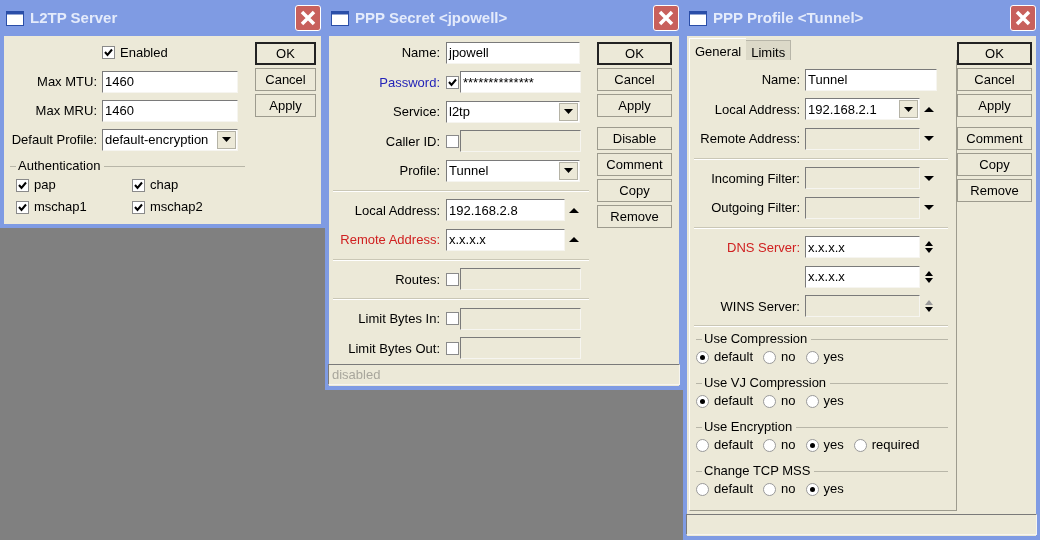 The image size is (1040, 540). What do you see at coordinates (419, 170) in the screenshot?
I see `field-label: Profile:` at bounding box center [419, 170].